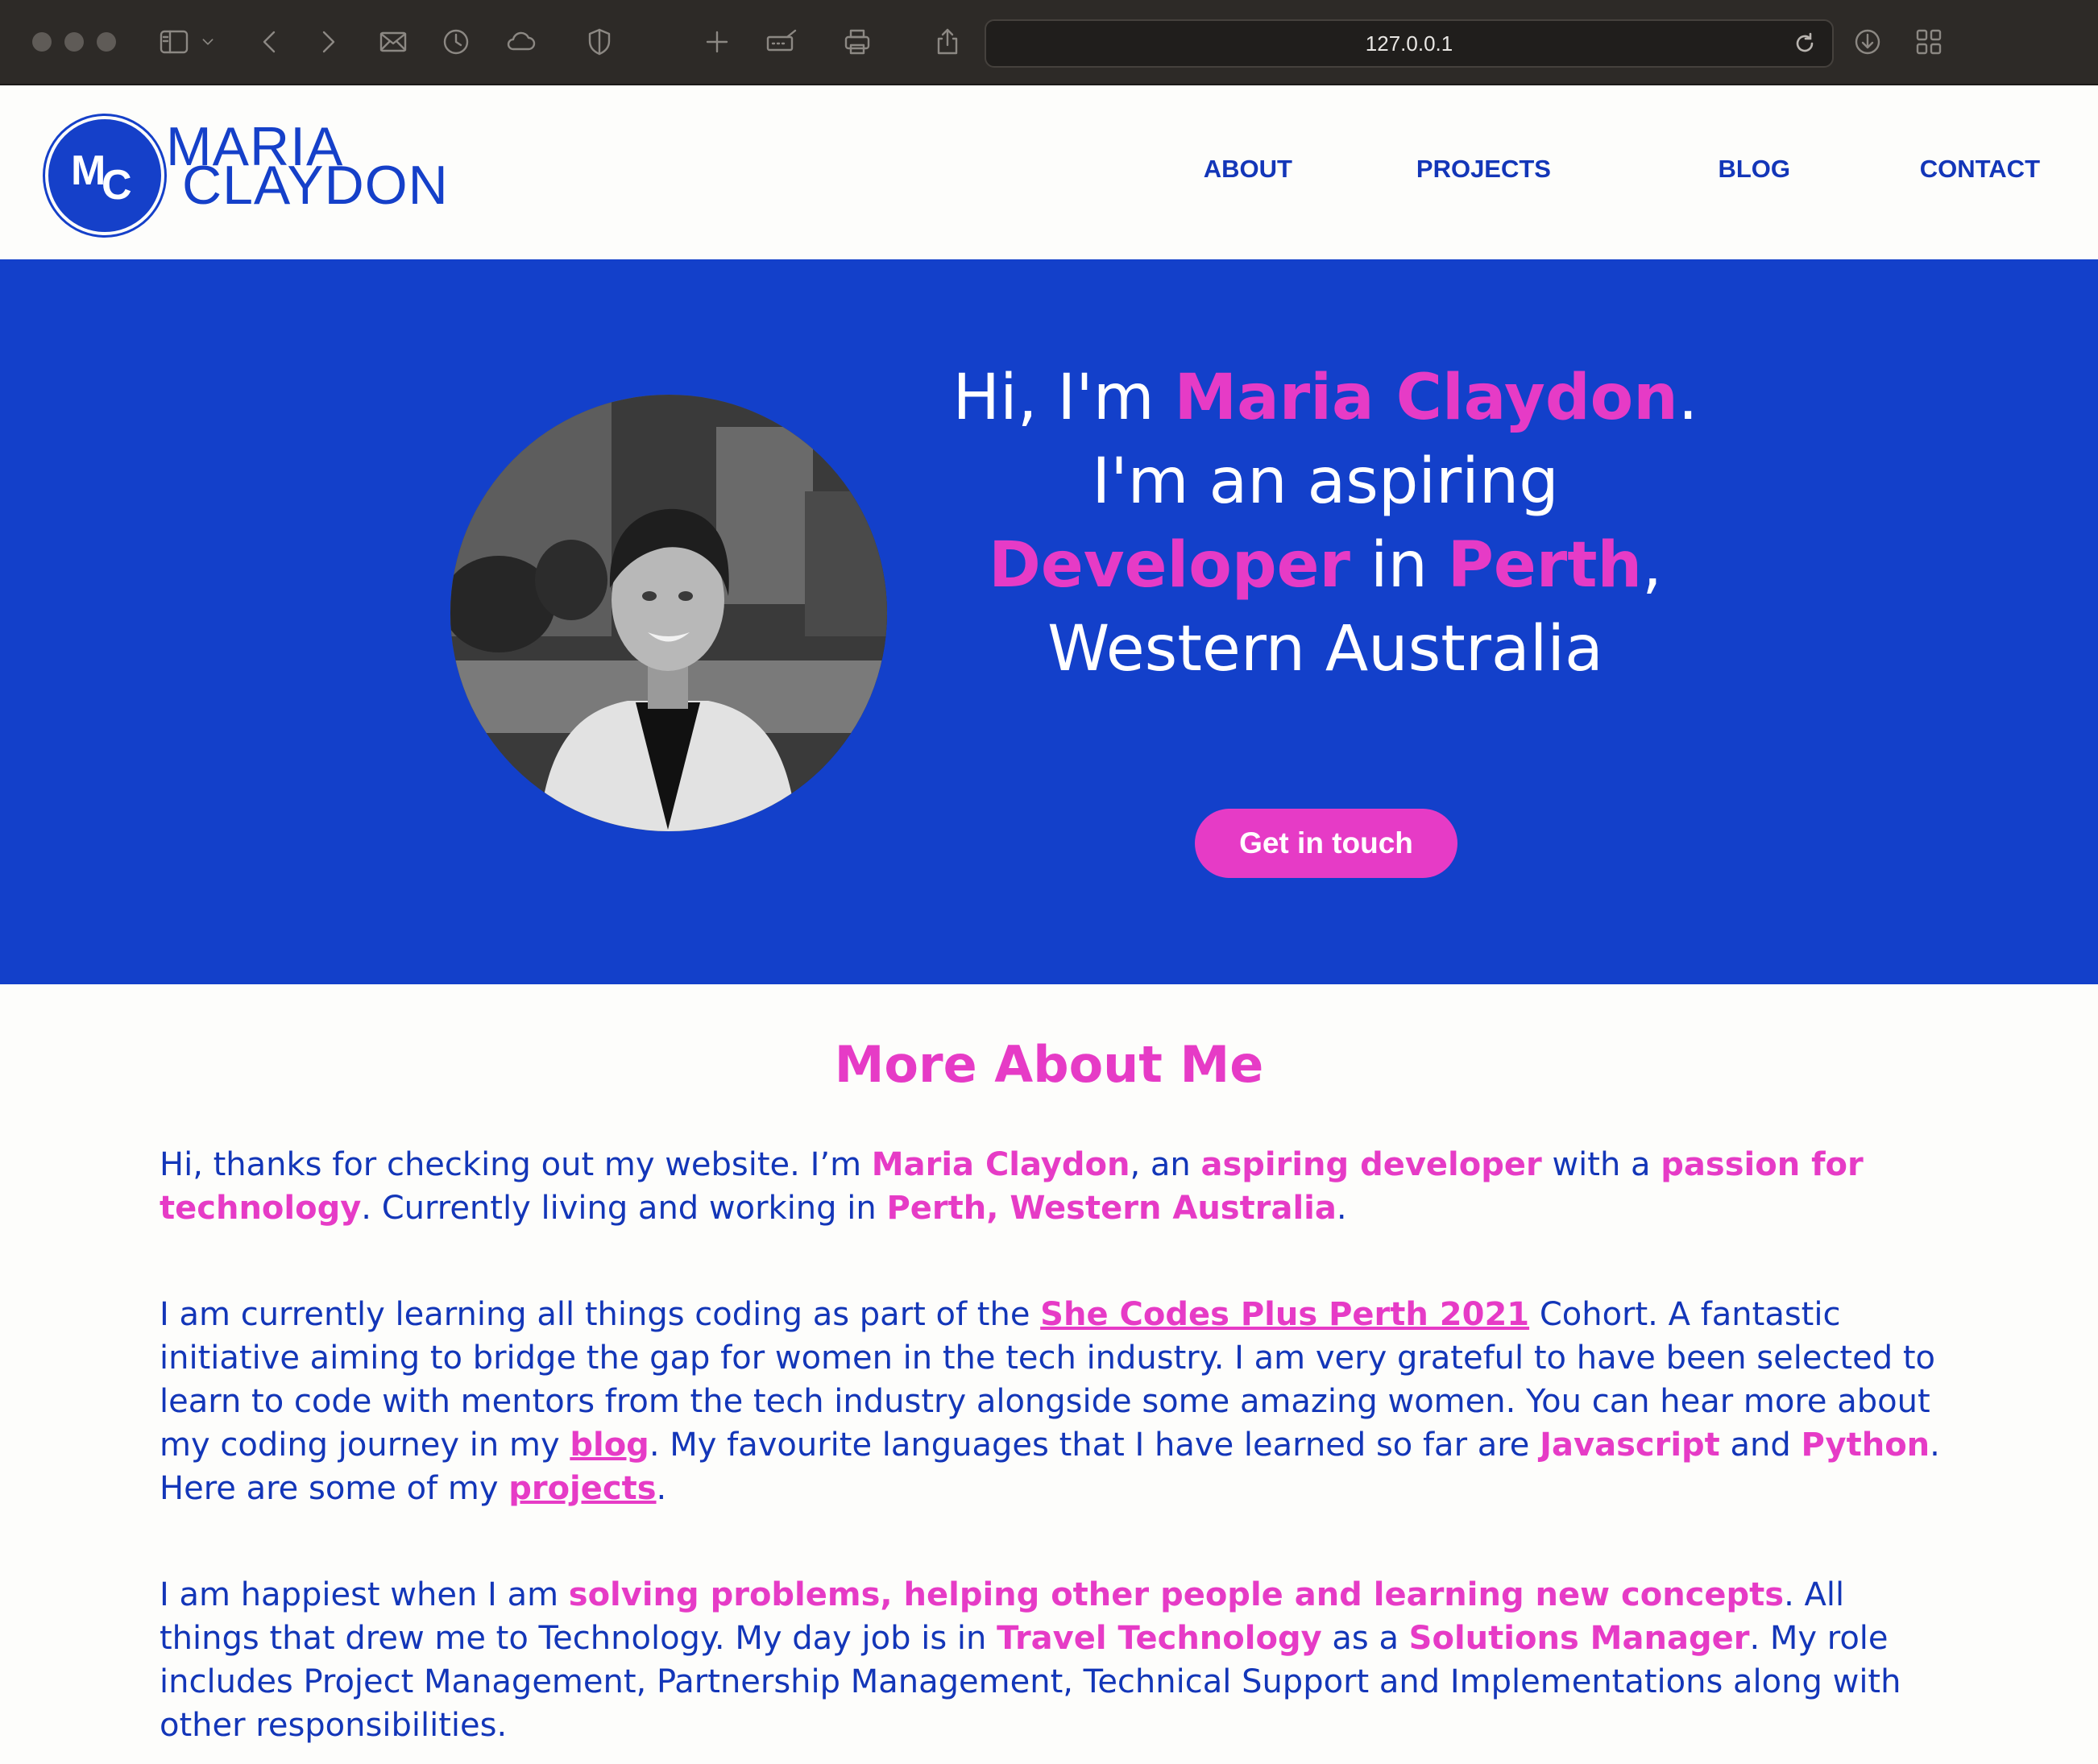 This screenshot has width=2098, height=1764. Describe the element at coordinates (1399, 565) in the screenshot. I see `hero-in-text: in` at that location.